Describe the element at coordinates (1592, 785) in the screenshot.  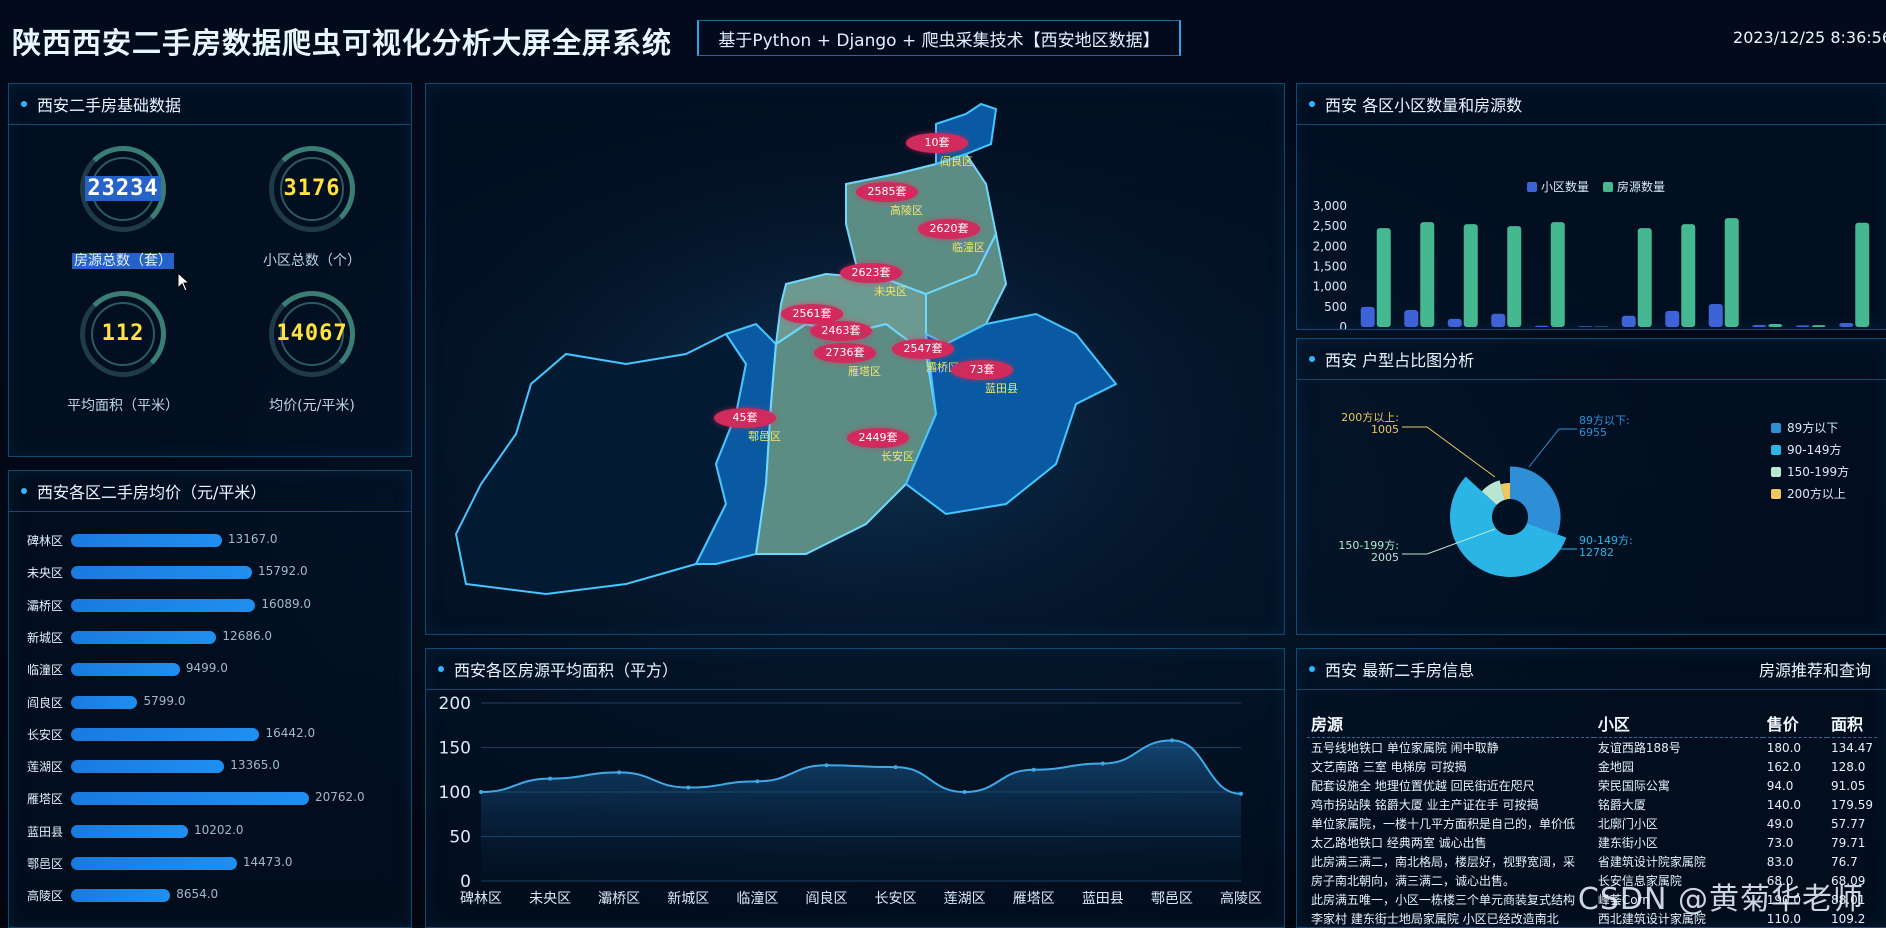
I see `table-row: 配套设施全 地理位置优越 回民街近在咫尺荣民国际公寓94.091.05` at that location.